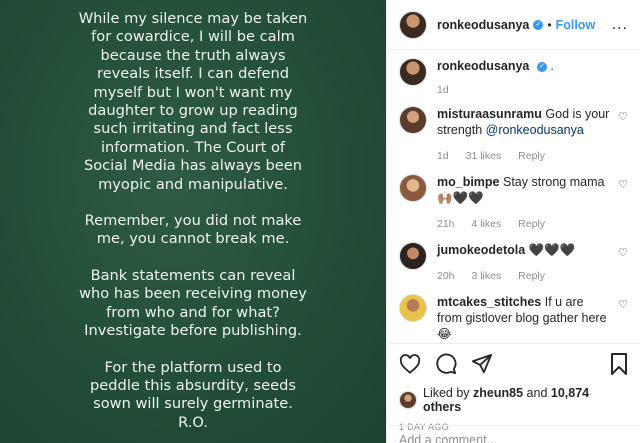  What do you see at coordinates (513, 77) in the screenshot?
I see `caption: ronkeodusanya ✓ . 1d` at bounding box center [513, 77].